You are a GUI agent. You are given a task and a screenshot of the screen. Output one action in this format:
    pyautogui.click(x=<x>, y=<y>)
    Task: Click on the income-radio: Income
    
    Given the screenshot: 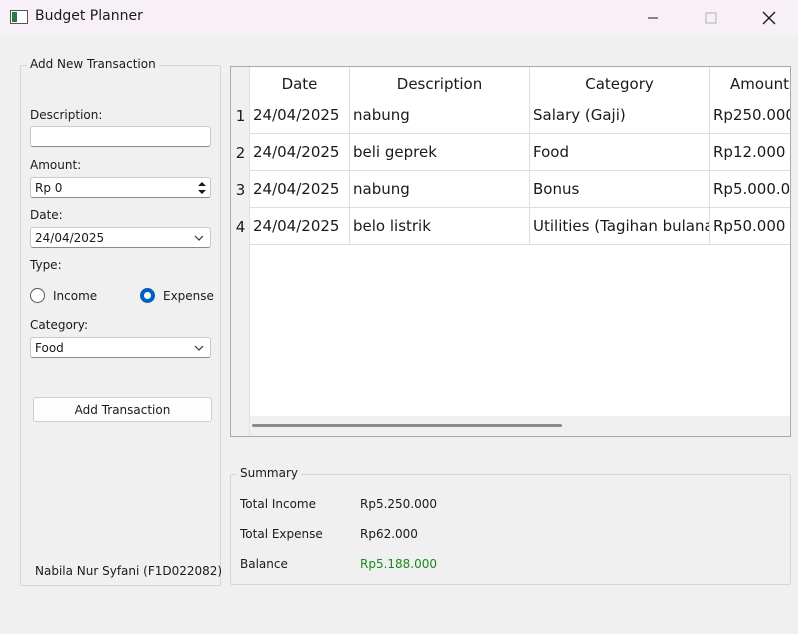 What is the action you would take?
    pyautogui.click(x=63, y=295)
    